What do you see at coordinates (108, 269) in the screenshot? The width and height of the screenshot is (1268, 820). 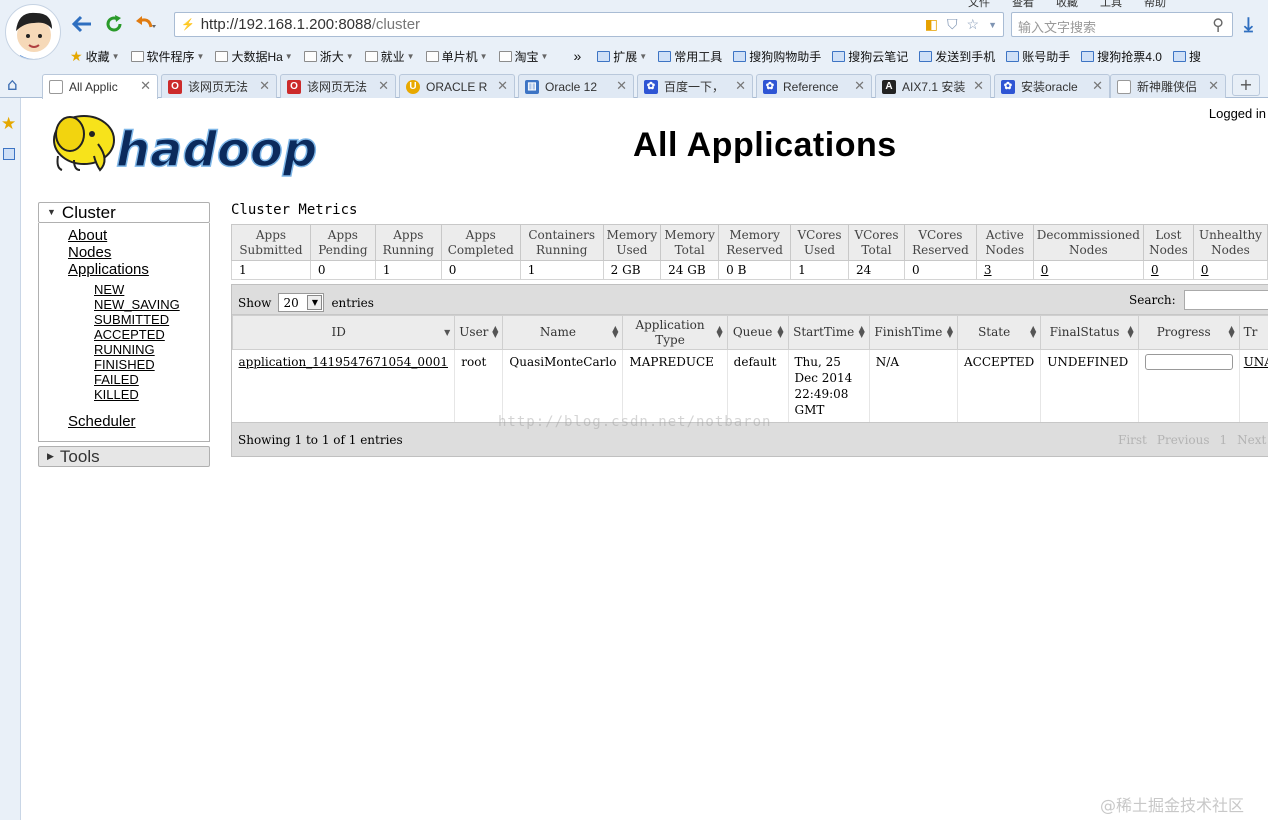 I see `nav-link-applications: Applications` at bounding box center [108, 269].